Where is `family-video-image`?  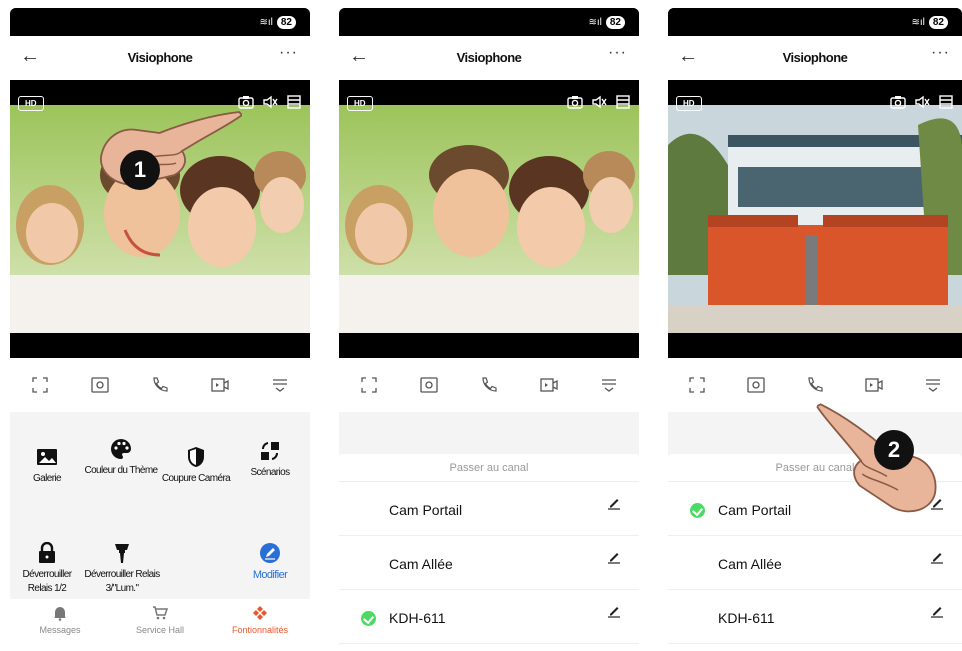
family-video-image is located at coordinates (489, 219).